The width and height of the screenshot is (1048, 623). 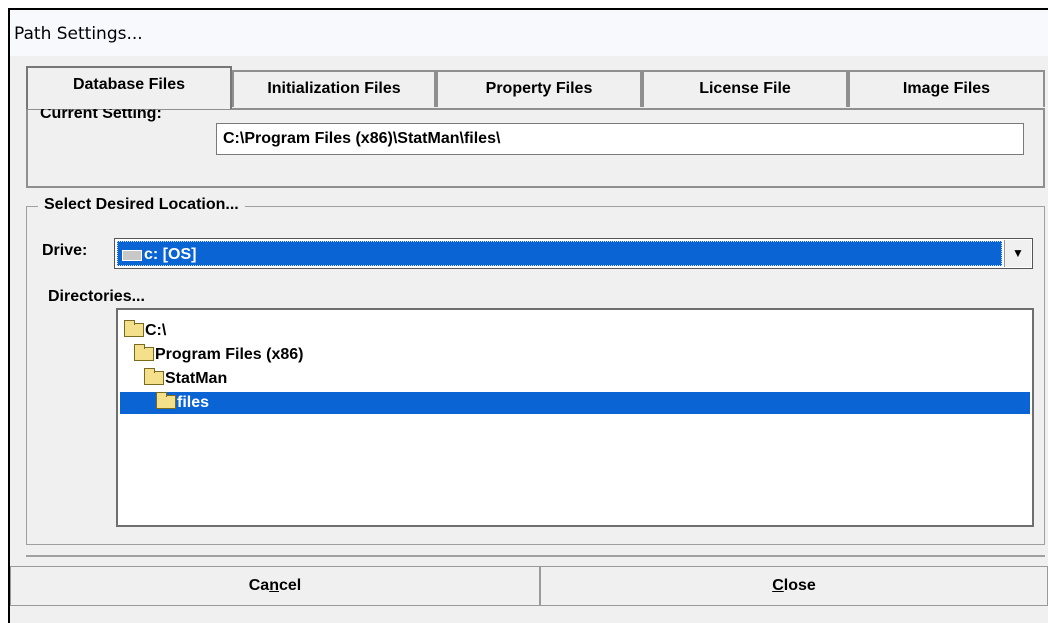 I want to click on drive-selected-value: c: [OS], so click(x=559, y=253).